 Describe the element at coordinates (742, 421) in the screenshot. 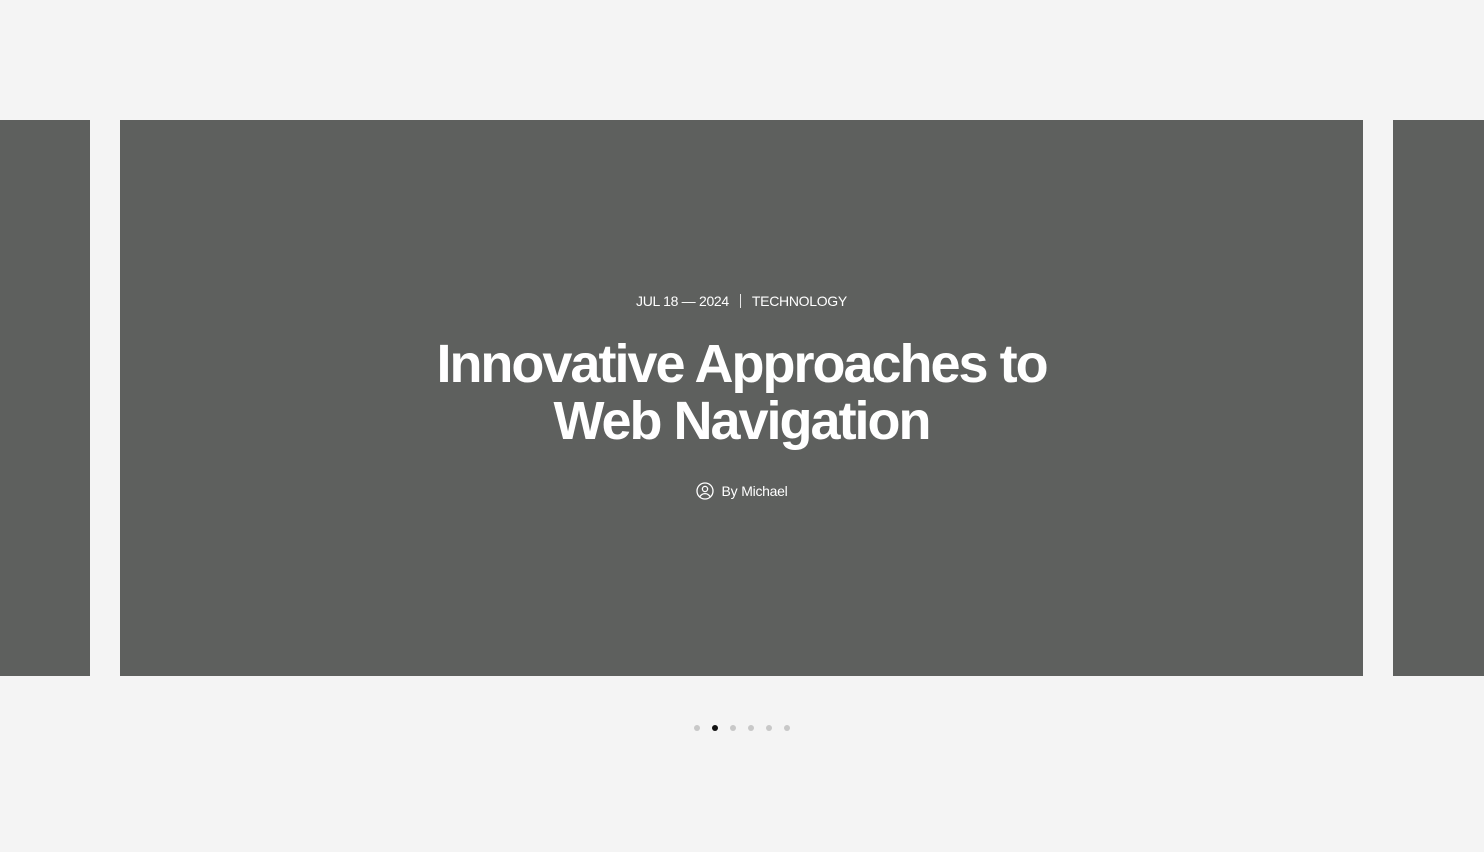

I see `post-title-line-2: Web Navigation` at that location.